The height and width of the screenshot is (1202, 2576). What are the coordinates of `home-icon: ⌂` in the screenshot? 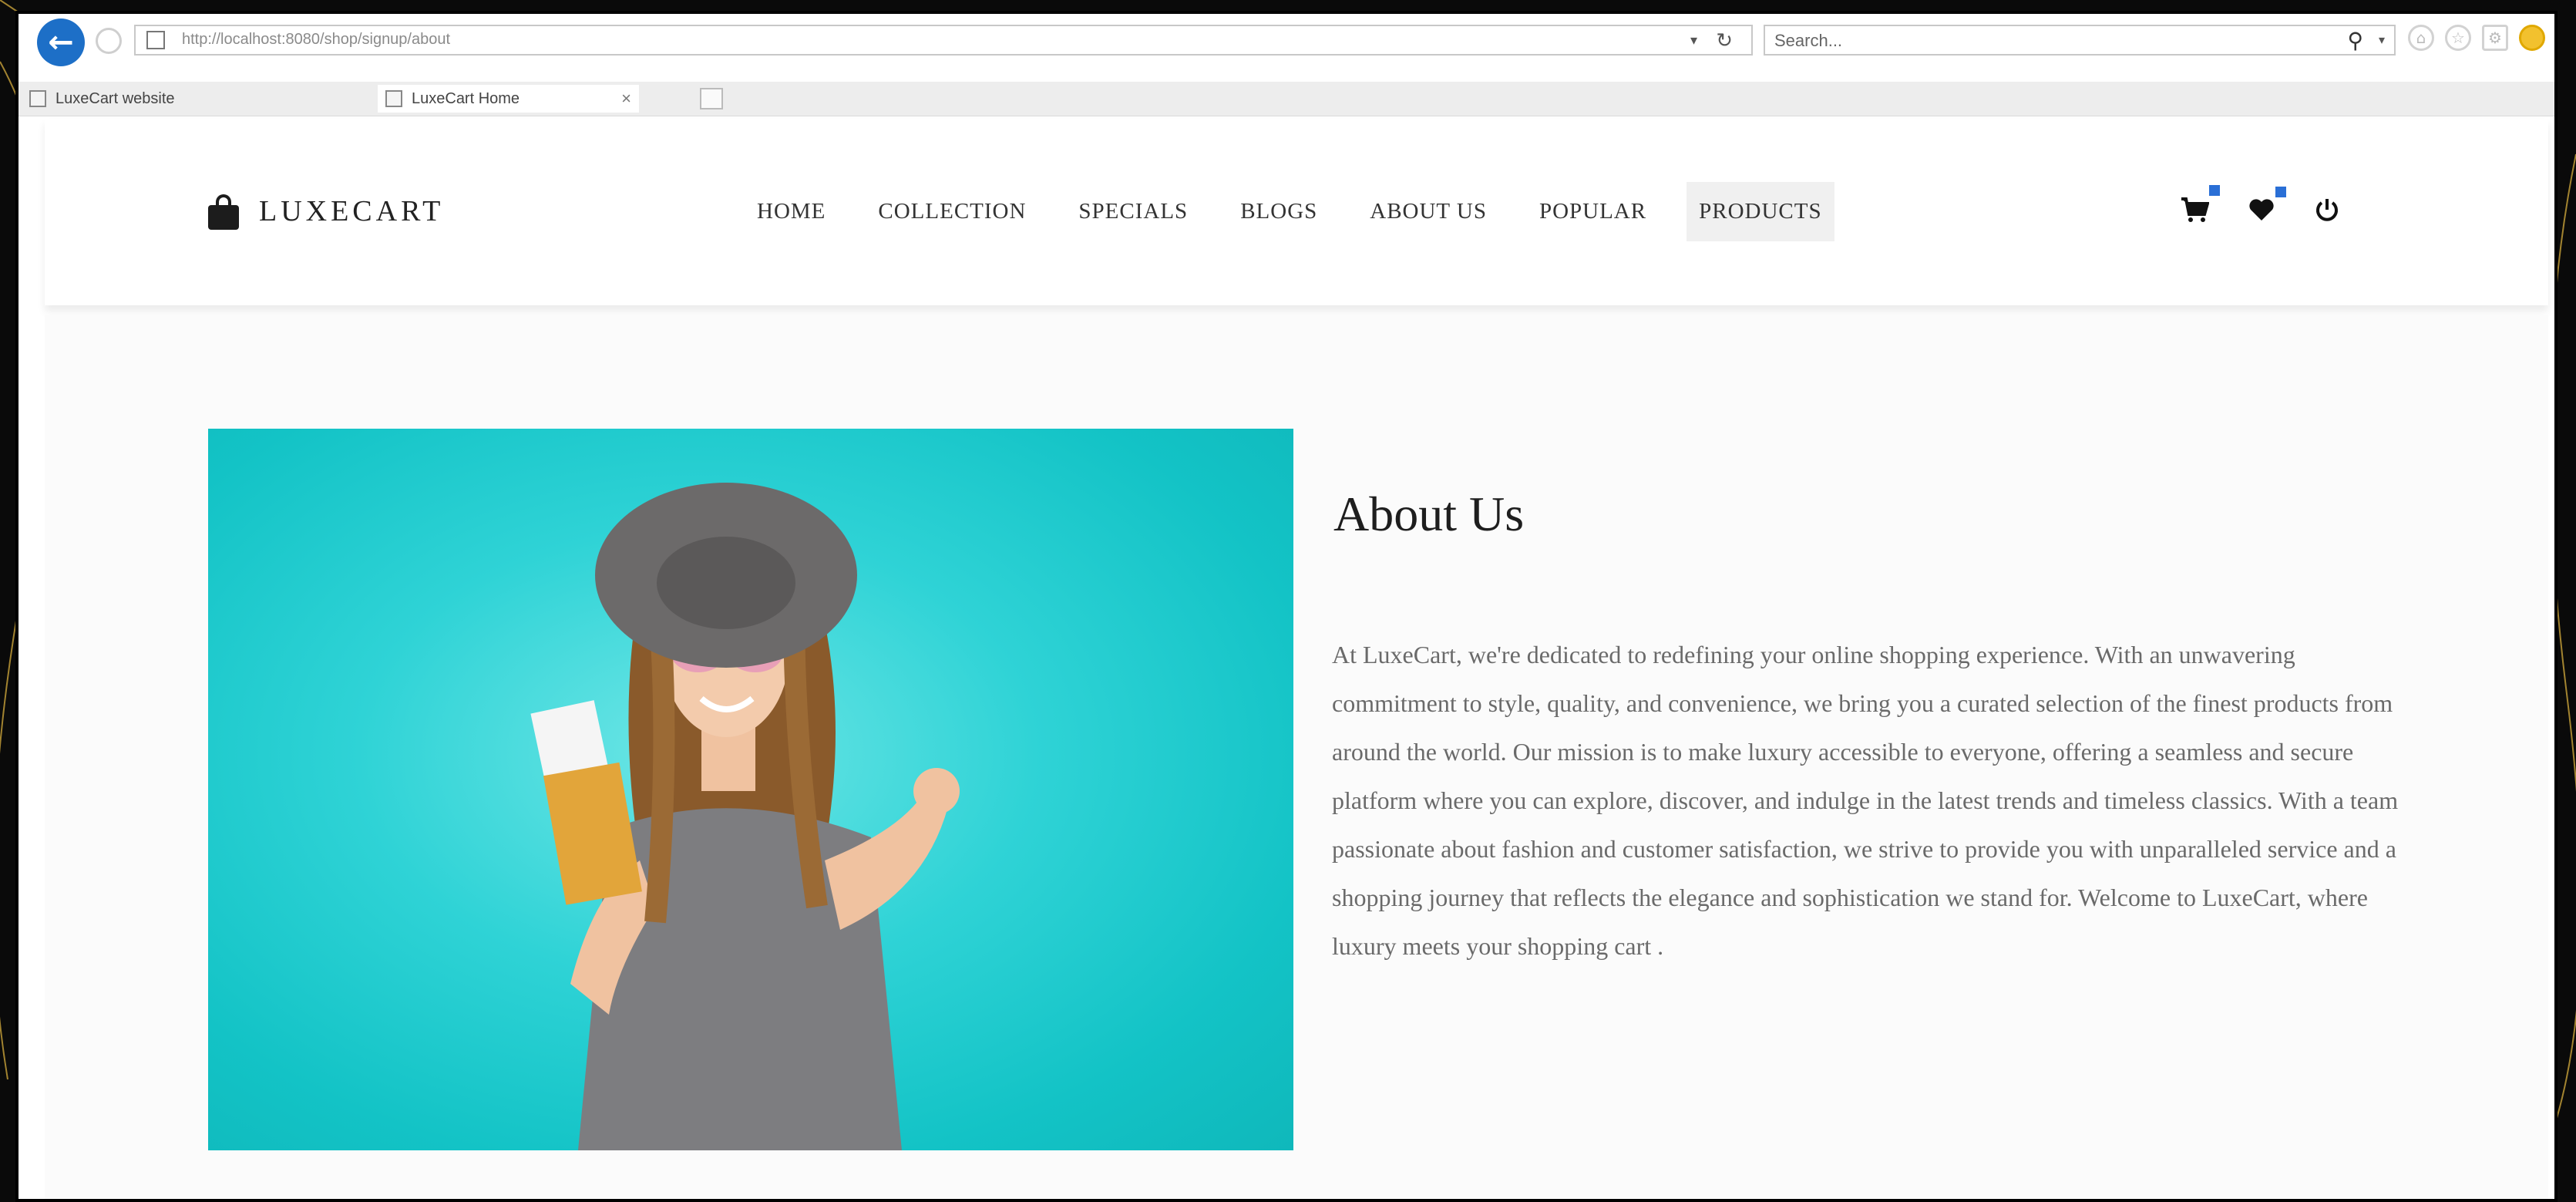 It's located at (2421, 38).